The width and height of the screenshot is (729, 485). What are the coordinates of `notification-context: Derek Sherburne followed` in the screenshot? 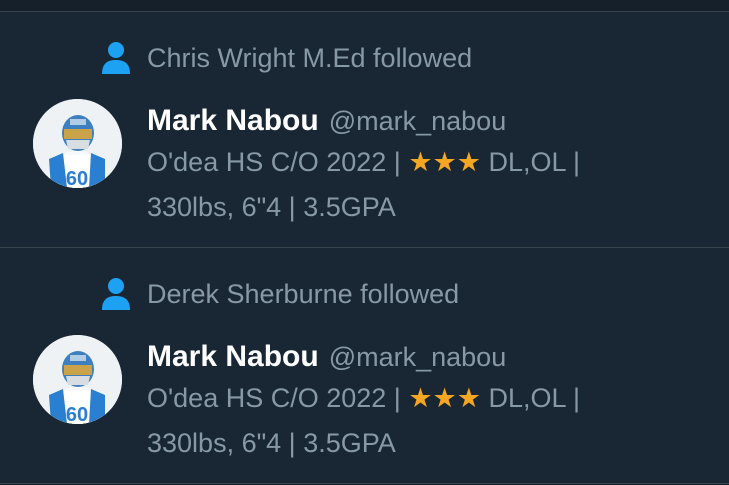 It's located at (280, 294).